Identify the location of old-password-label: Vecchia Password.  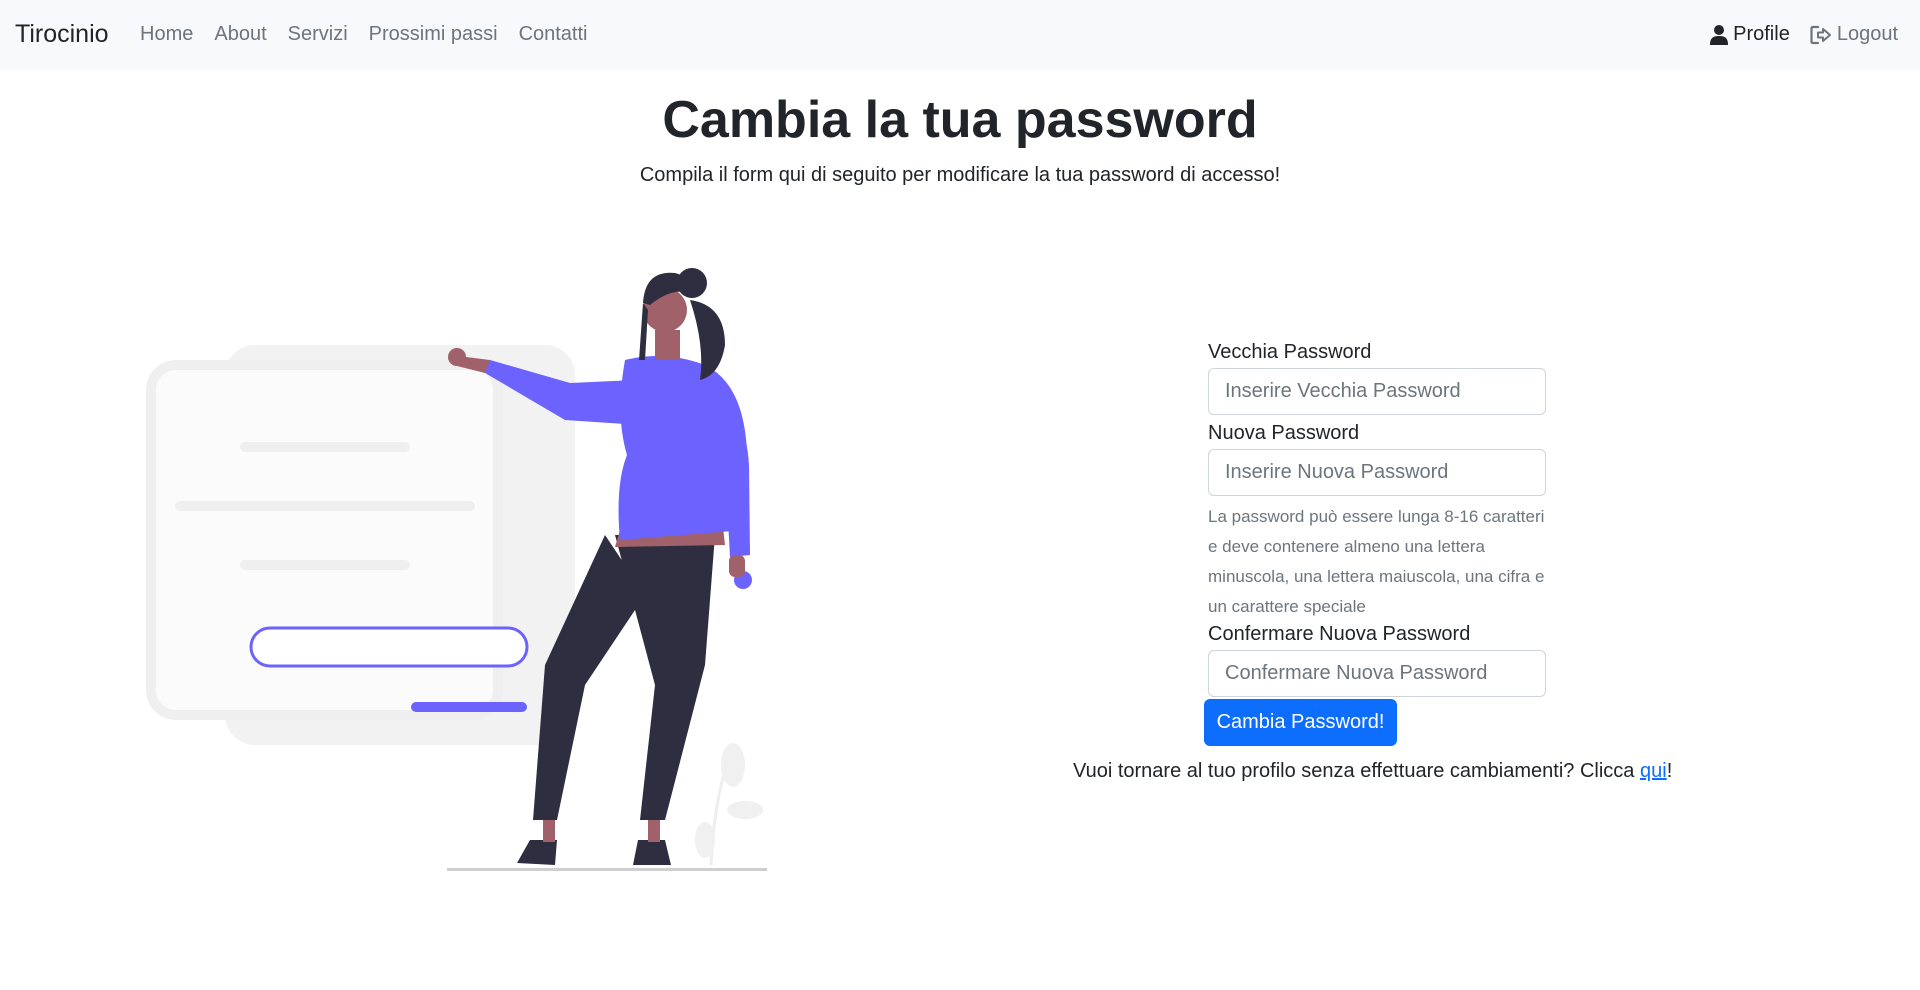
(1290, 352).